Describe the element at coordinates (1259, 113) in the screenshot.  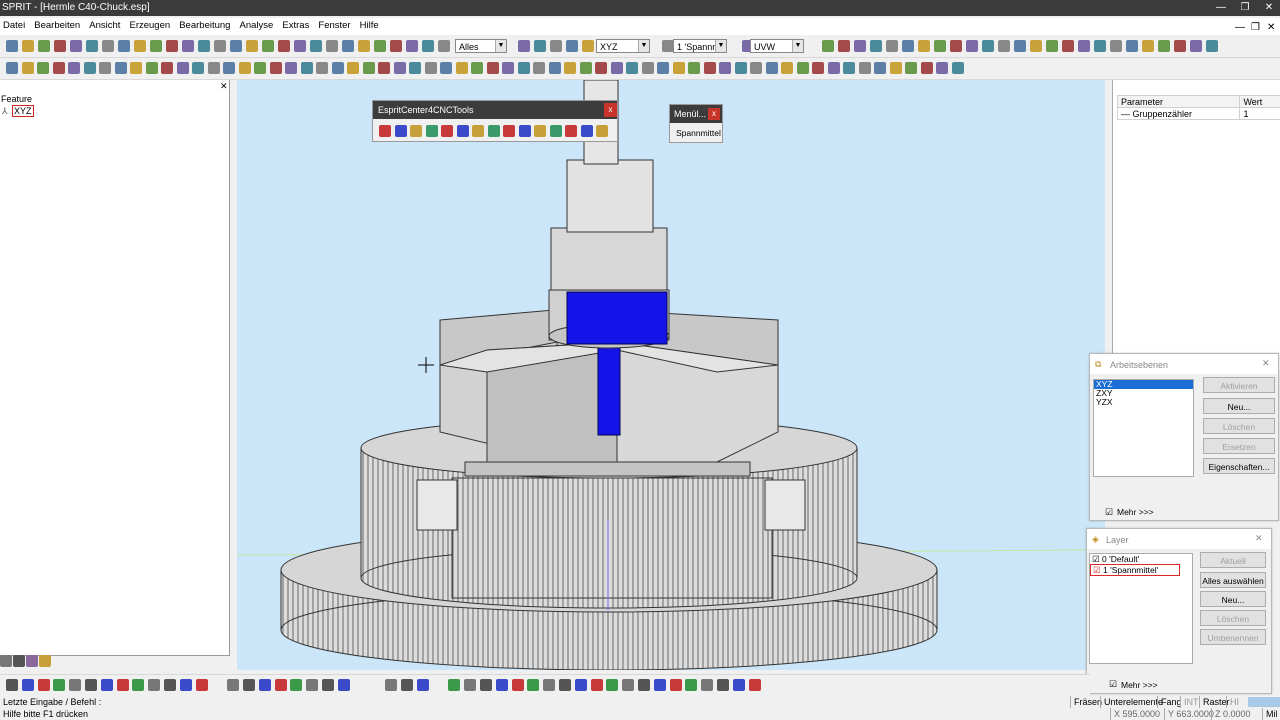
I see `param-value: 1` at that location.